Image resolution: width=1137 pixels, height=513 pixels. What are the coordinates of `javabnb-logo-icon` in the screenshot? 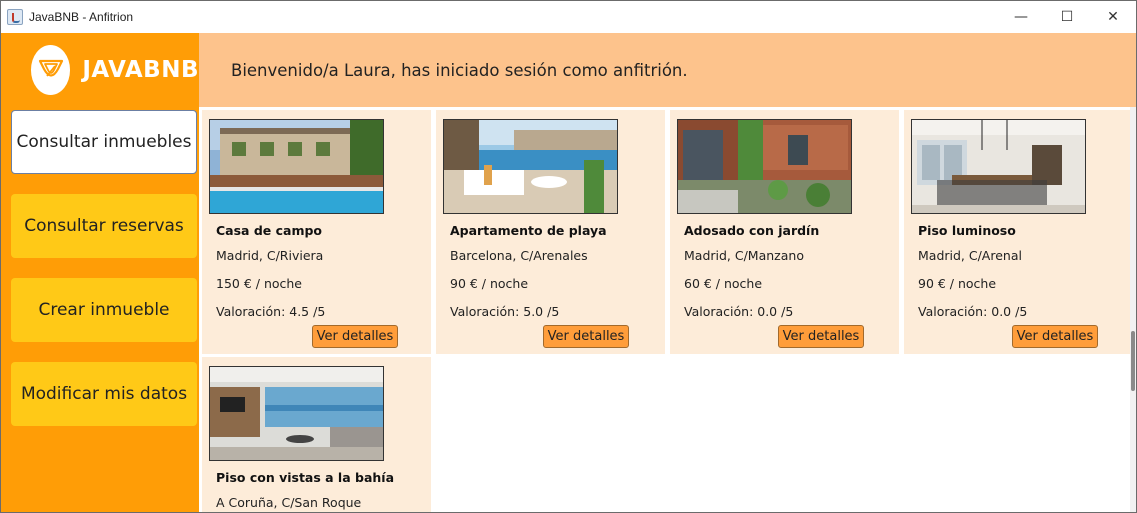 It's located at (51, 70).